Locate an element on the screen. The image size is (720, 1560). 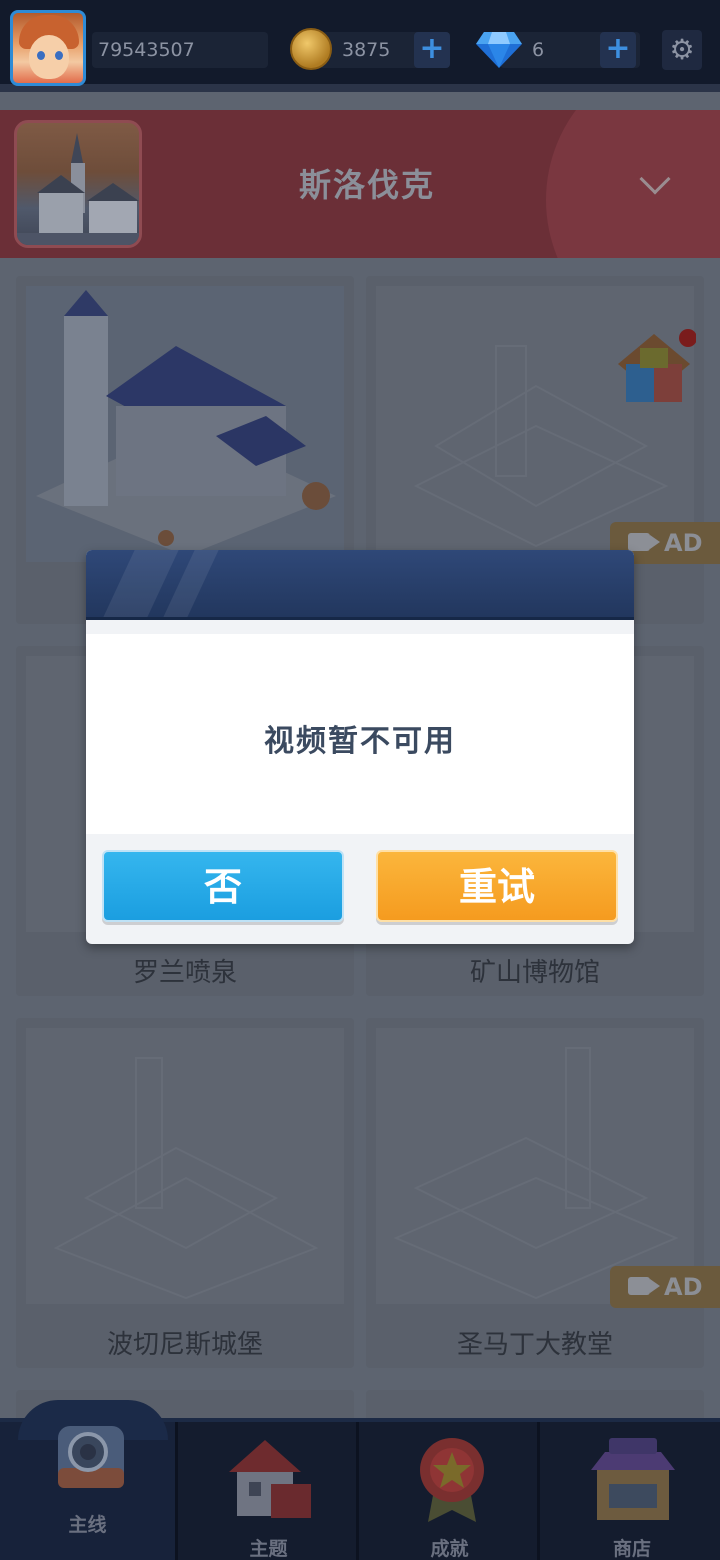
user-id: 79543507 is located at coordinates (180, 50).